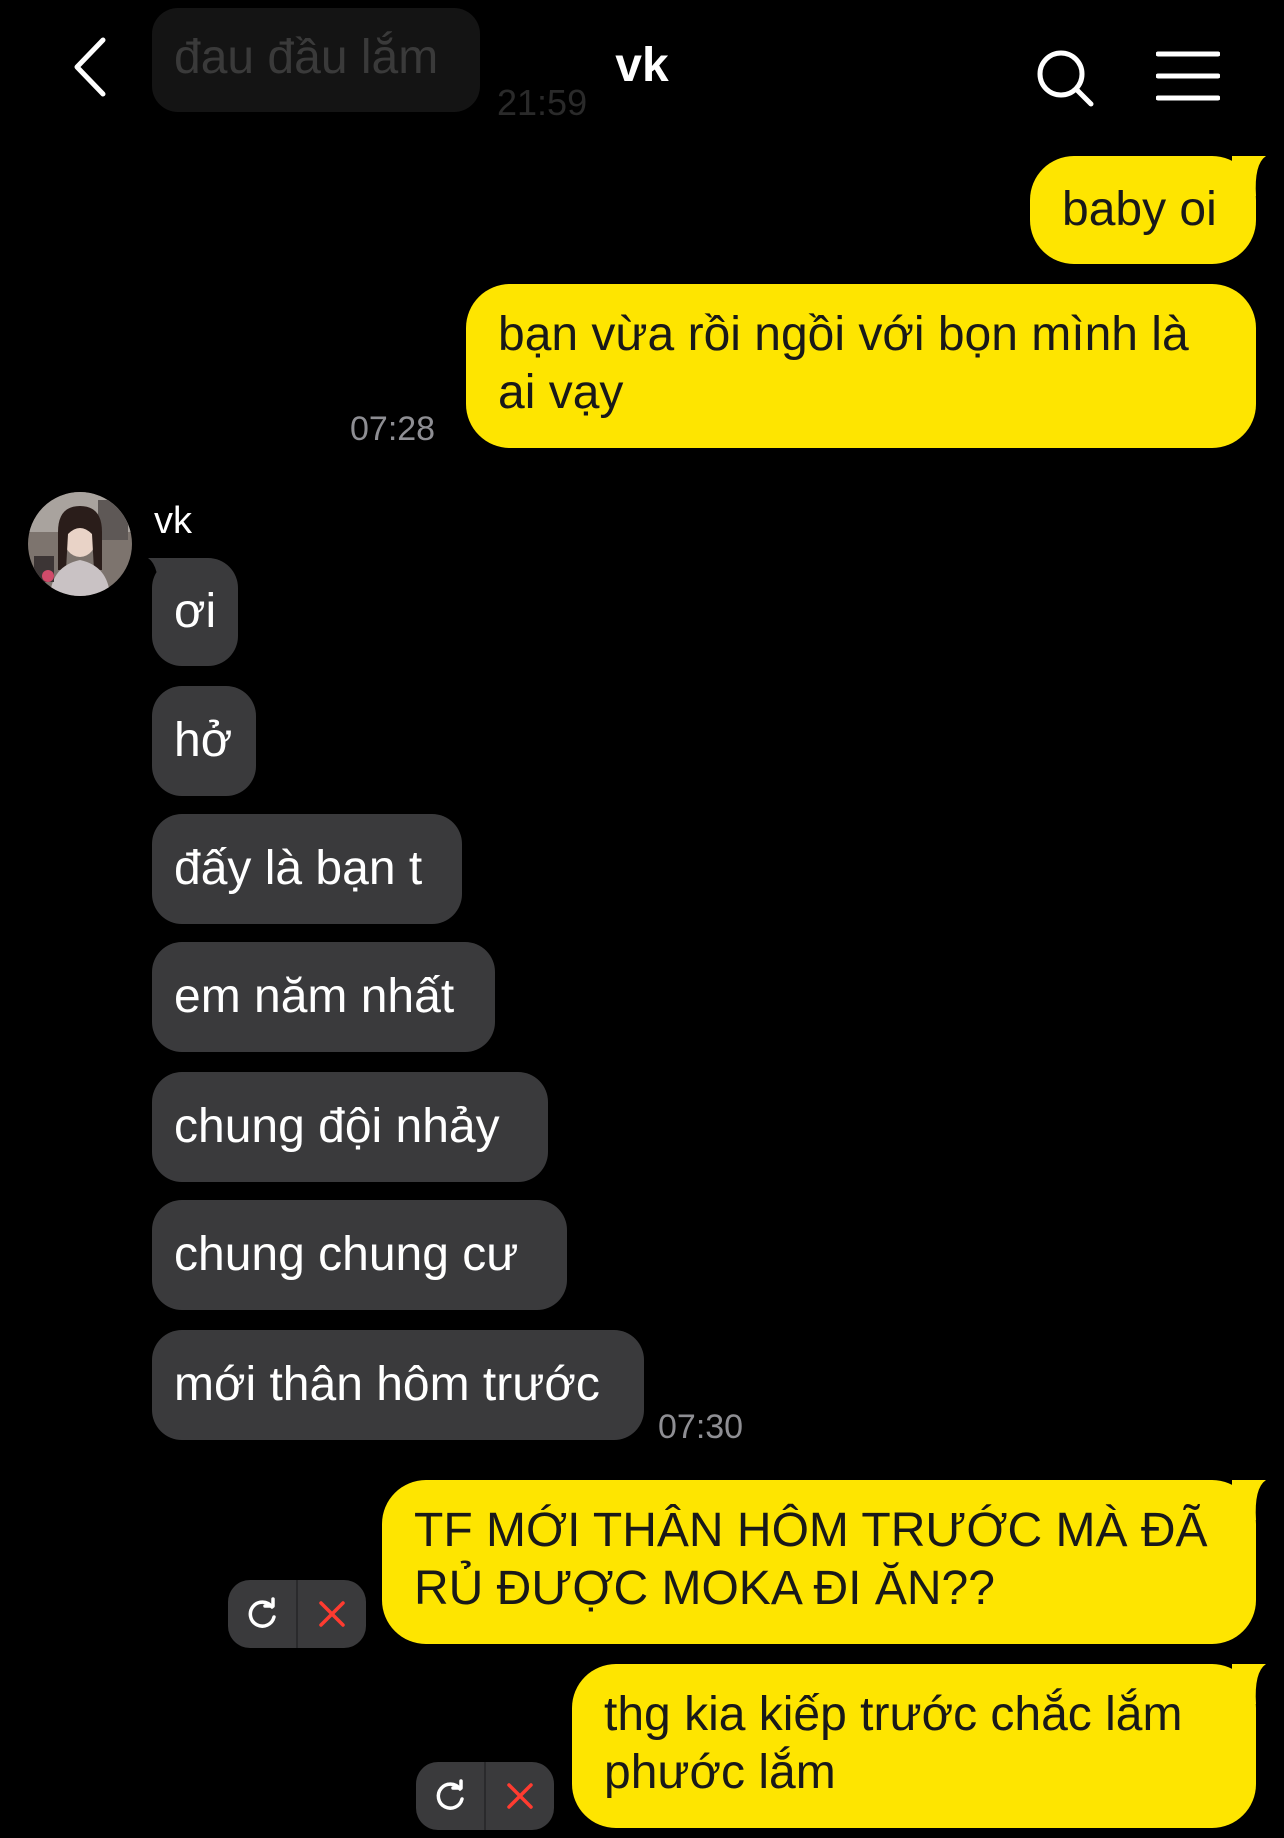 Image resolution: width=1284 pixels, height=1838 pixels. I want to click on menu-button, so click(1188, 76).